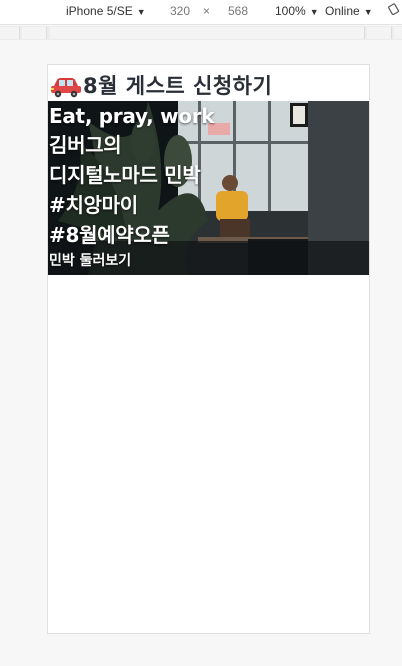 The image size is (402, 666). What do you see at coordinates (85, 145) in the screenshot?
I see `hero-line: 김버그의` at bounding box center [85, 145].